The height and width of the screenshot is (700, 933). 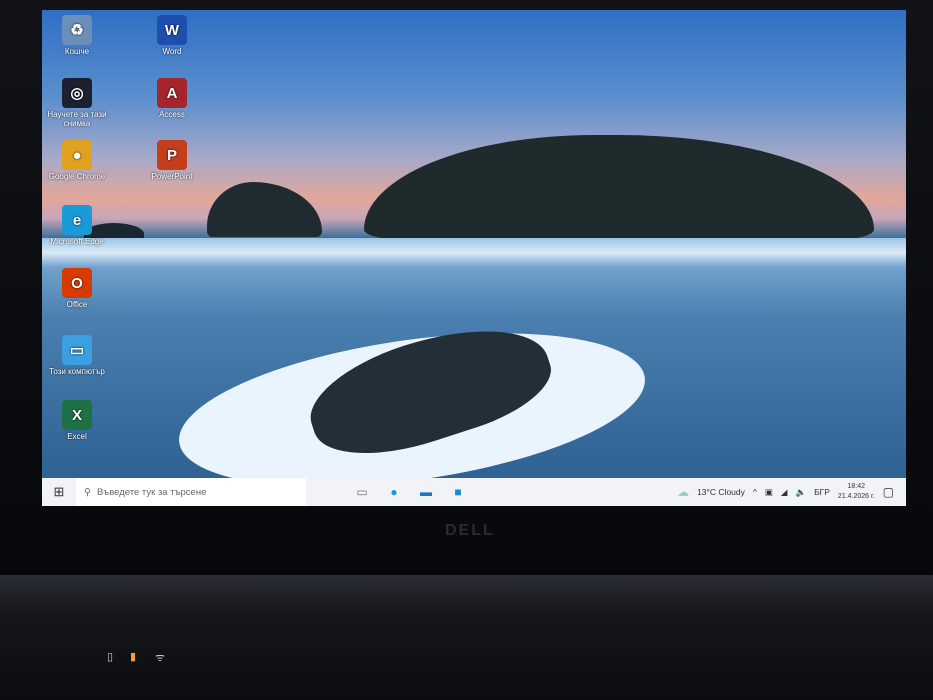 I want to click on time: 18:42, so click(x=856, y=486).